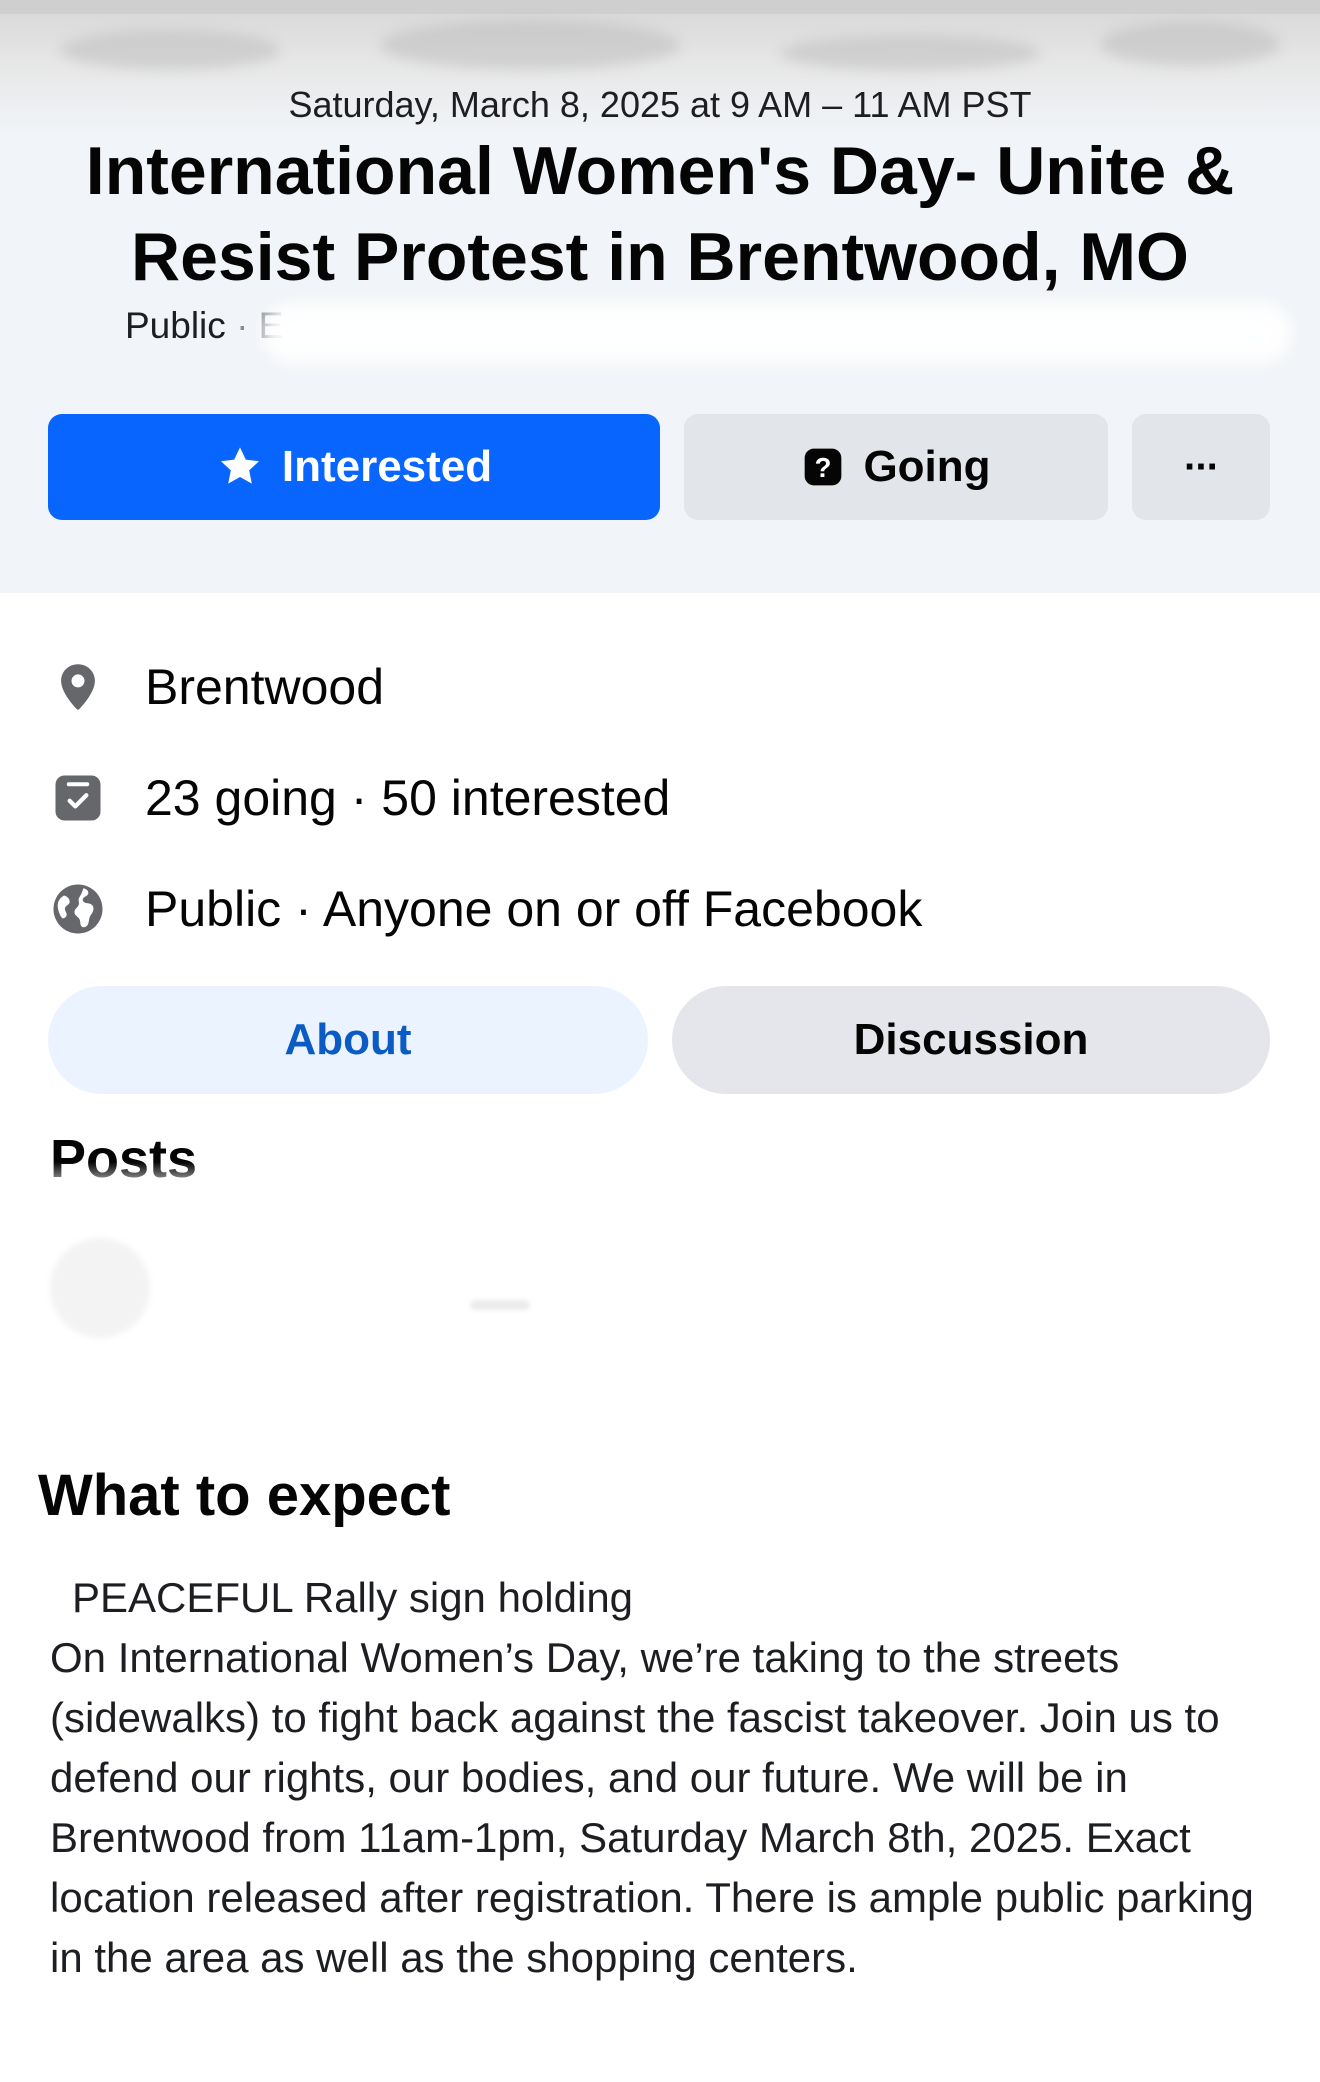  What do you see at coordinates (244, 1495) in the screenshot?
I see `what-to-expect-heading: What to expect` at bounding box center [244, 1495].